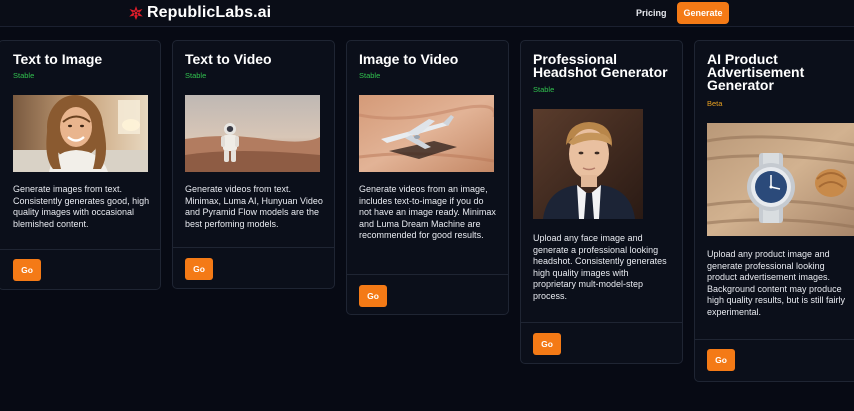 The image size is (854, 411). I want to click on professional-headshot-photo, so click(588, 164).